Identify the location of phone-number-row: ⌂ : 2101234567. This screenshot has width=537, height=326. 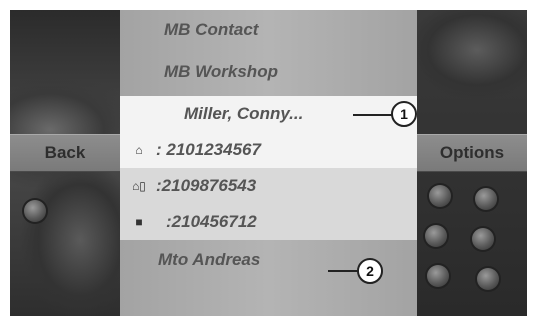
(268, 150).